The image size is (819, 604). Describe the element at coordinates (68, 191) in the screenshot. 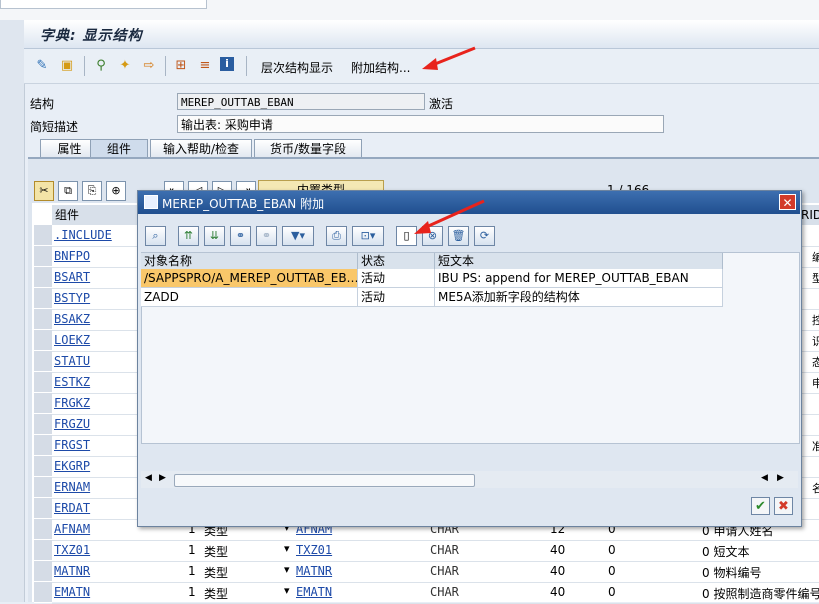

I see `copy-icon: ⧉` at that location.